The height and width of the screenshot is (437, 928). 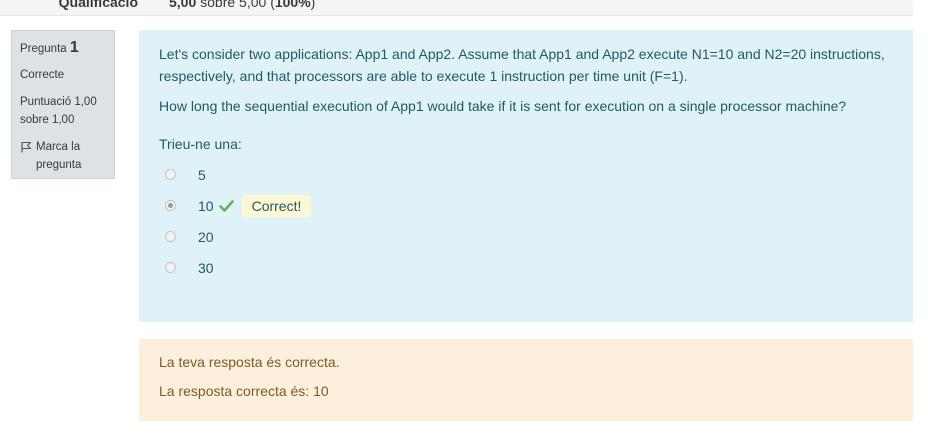 What do you see at coordinates (98, 5) in the screenshot?
I see `grade-summary-label: Qualificació` at bounding box center [98, 5].